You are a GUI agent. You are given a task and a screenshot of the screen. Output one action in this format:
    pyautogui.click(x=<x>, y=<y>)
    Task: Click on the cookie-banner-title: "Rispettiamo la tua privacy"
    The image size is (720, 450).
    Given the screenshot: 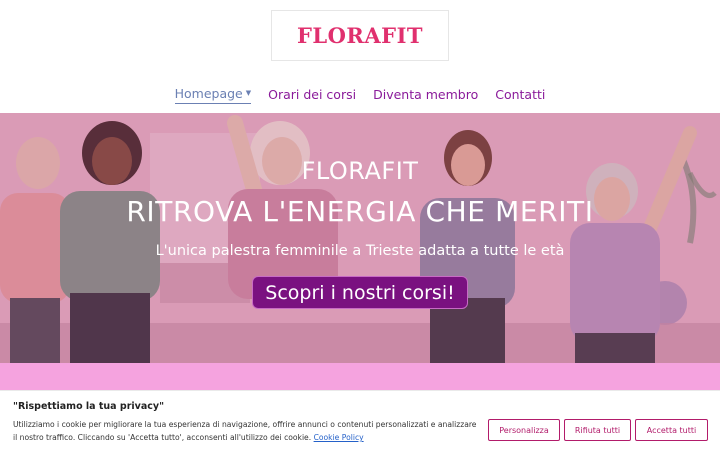 What is the action you would take?
    pyautogui.click(x=89, y=406)
    